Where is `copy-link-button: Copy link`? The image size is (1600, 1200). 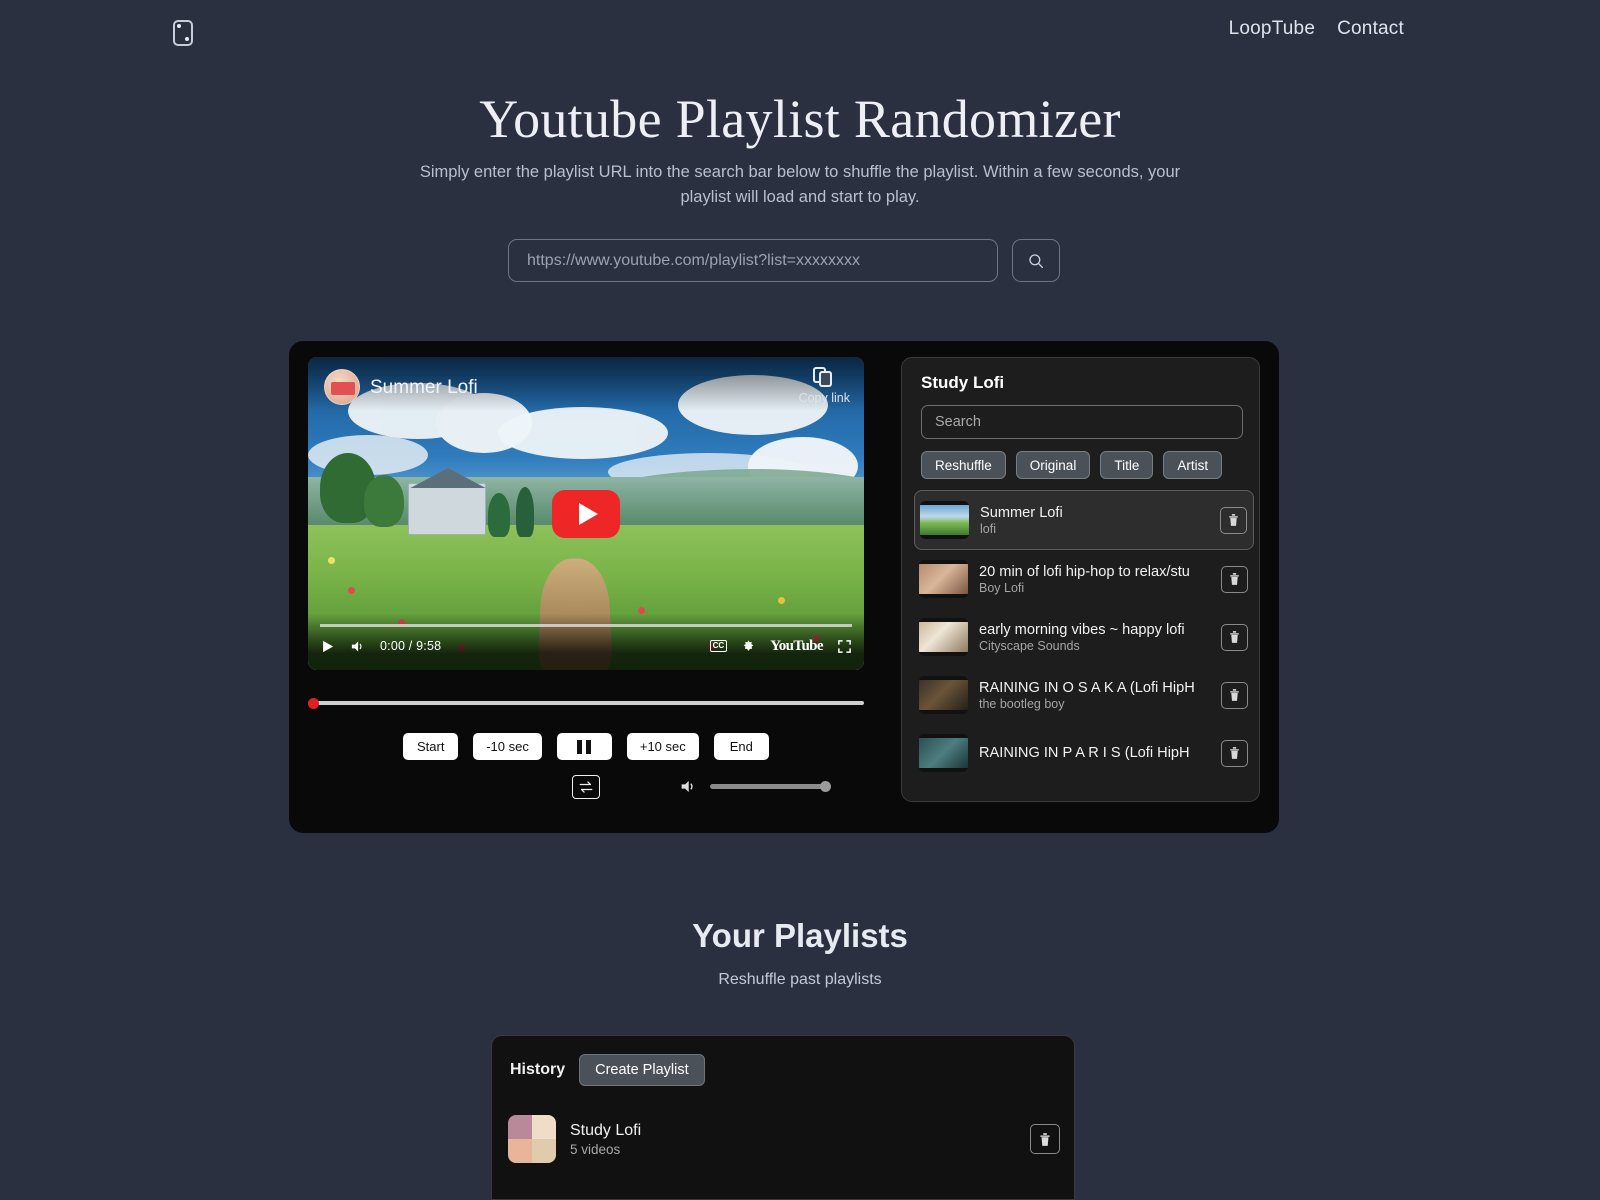
copy-link-button: Copy link is located at coordinates (824, 386).